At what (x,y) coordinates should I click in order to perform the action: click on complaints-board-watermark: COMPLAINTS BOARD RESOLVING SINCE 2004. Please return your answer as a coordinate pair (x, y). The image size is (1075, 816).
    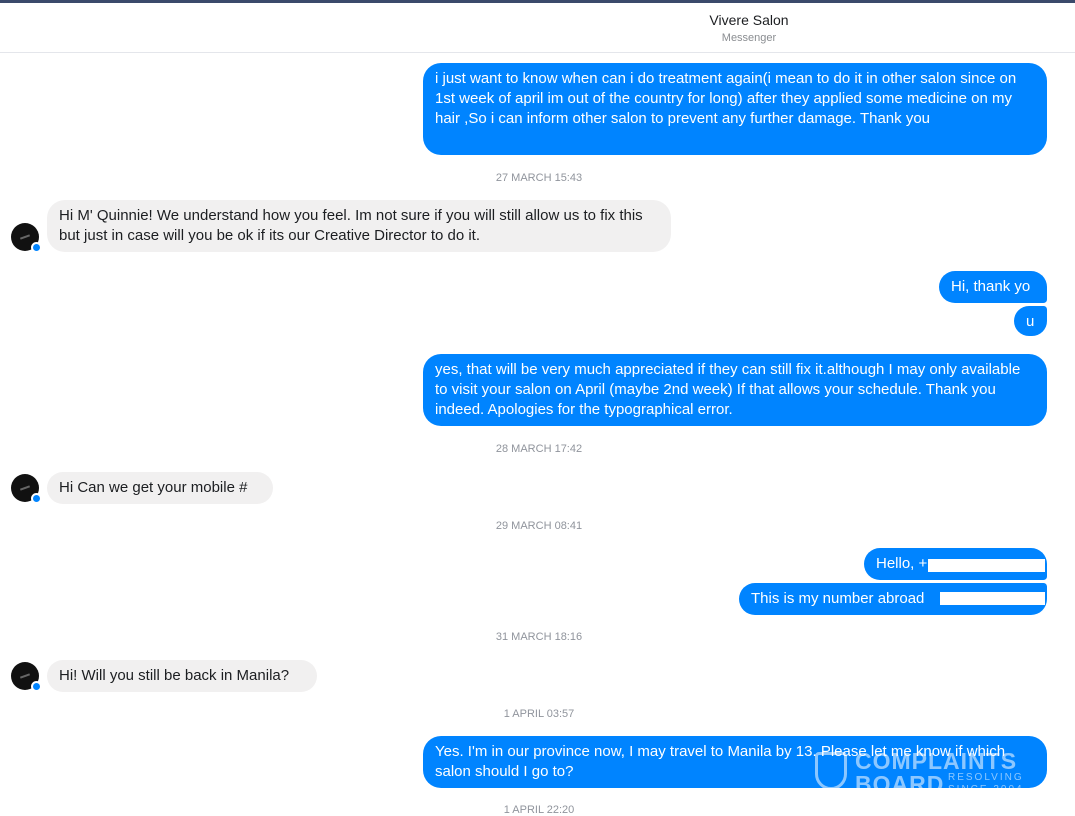
    Looking at the image, I should click on (922, 772).